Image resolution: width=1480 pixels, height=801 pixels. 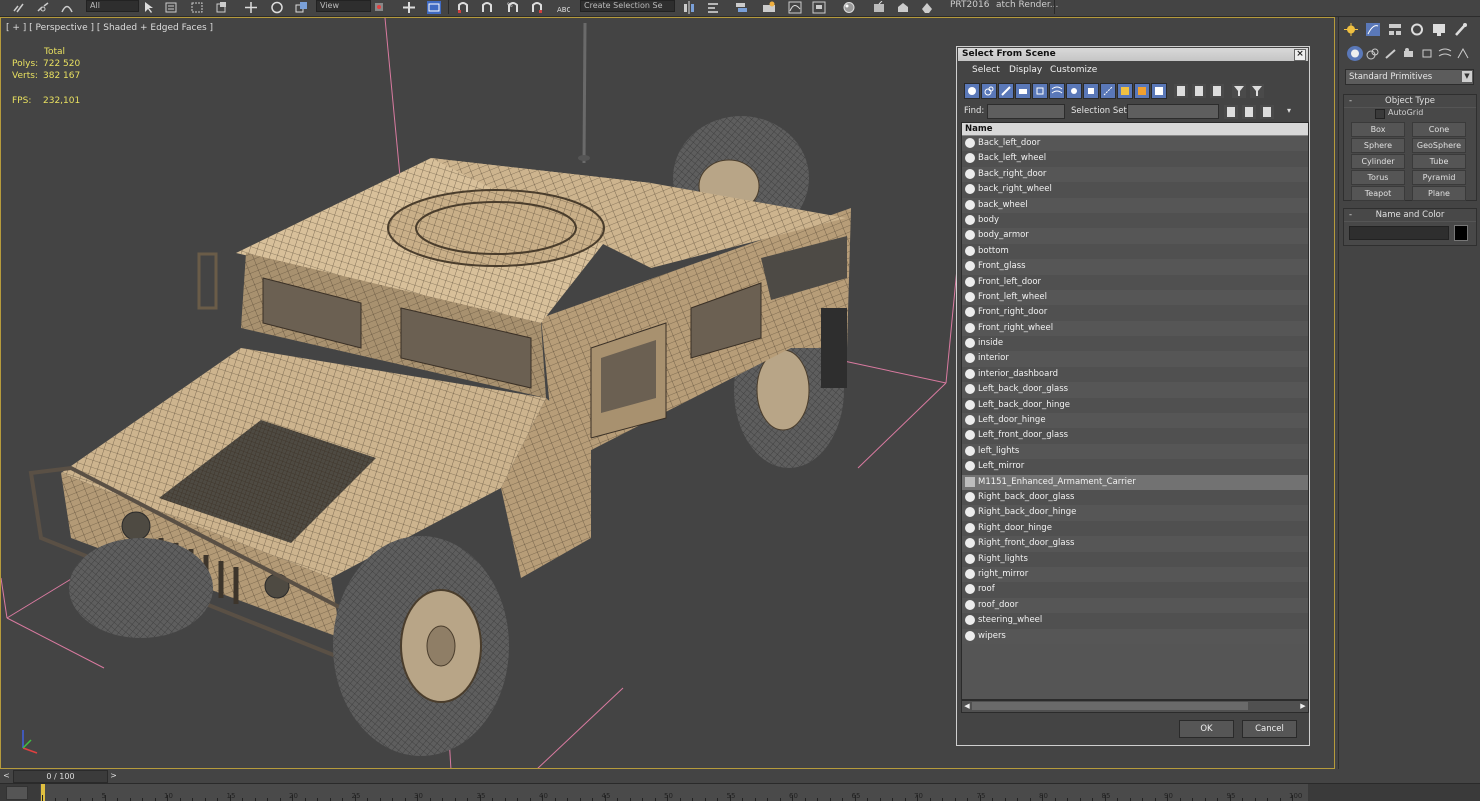 I want to click on teapot-button: Teapot, so click(x=1378, y=193).